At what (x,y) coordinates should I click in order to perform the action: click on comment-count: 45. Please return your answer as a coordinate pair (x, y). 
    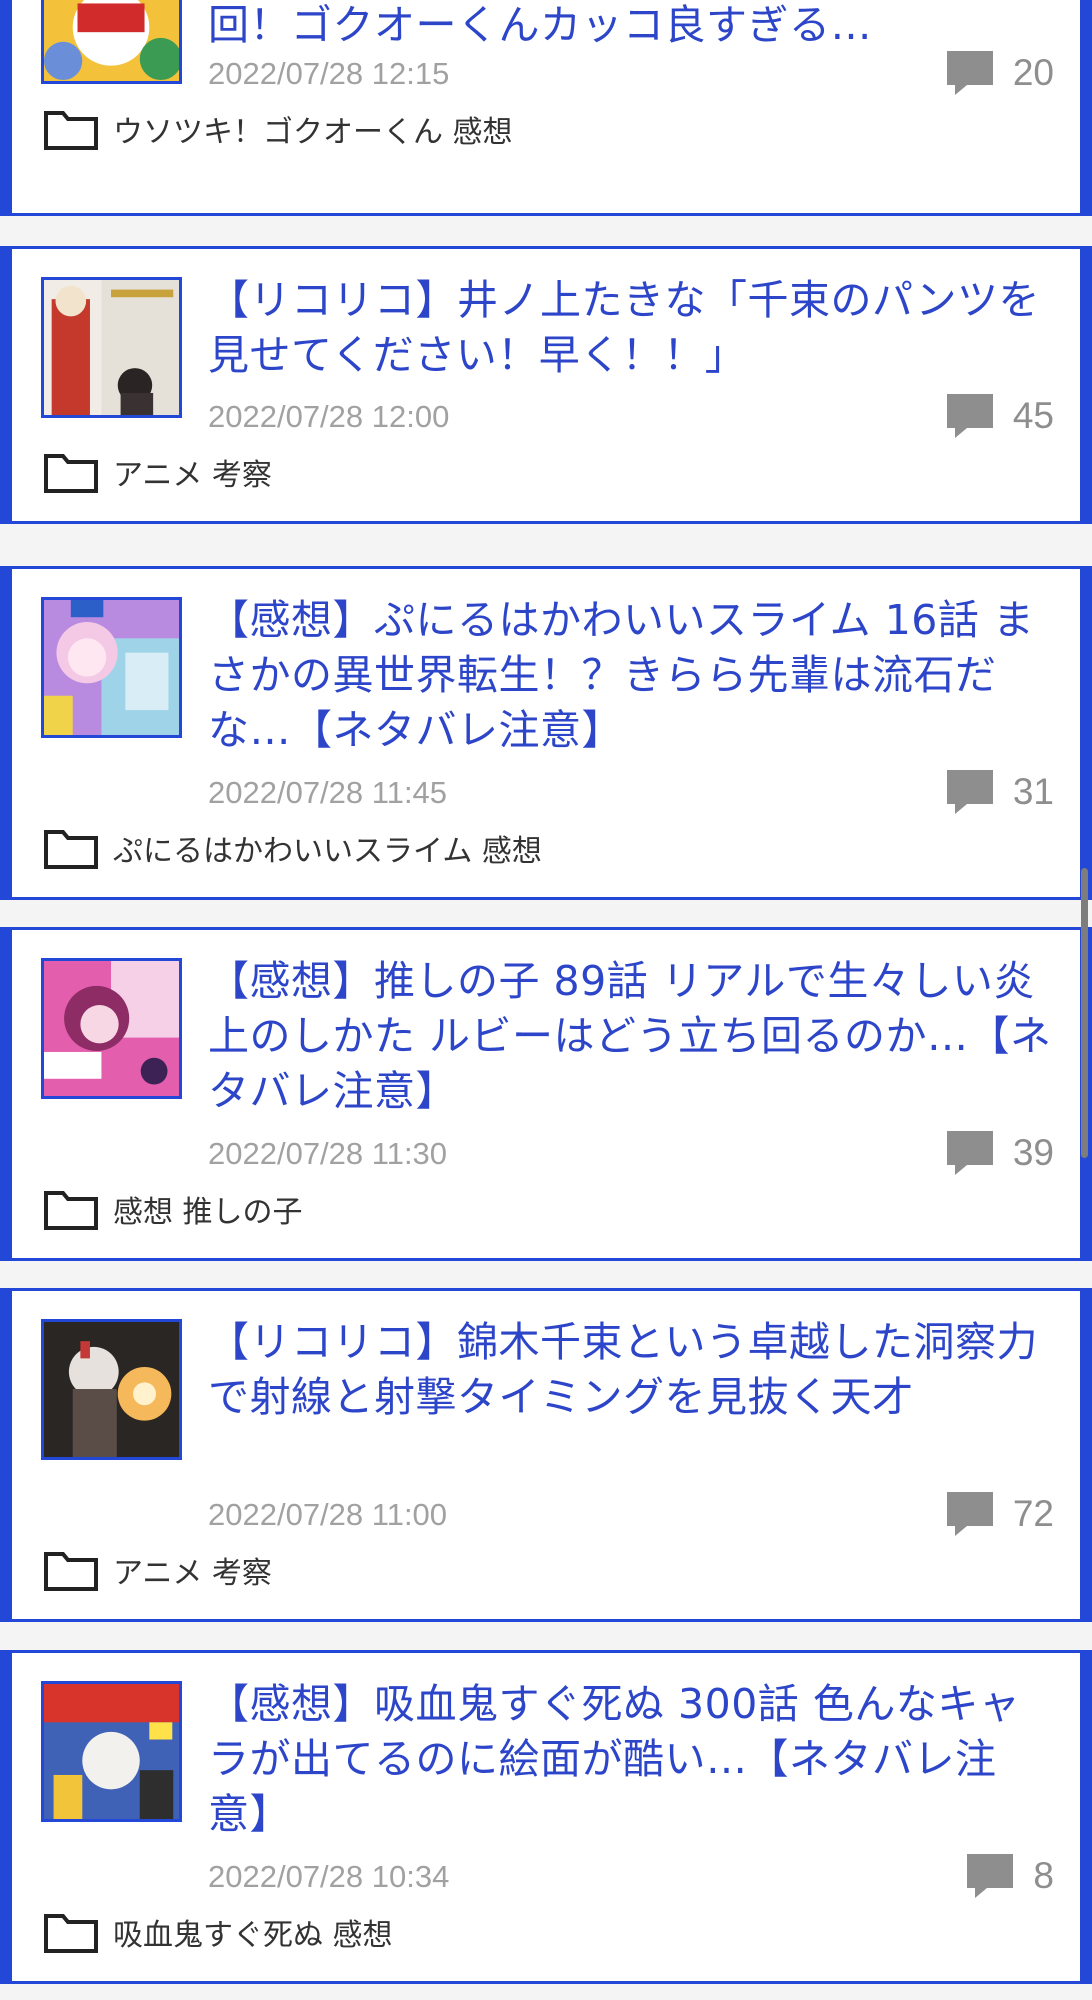
    Looking at the image, I should click on (999, 416).